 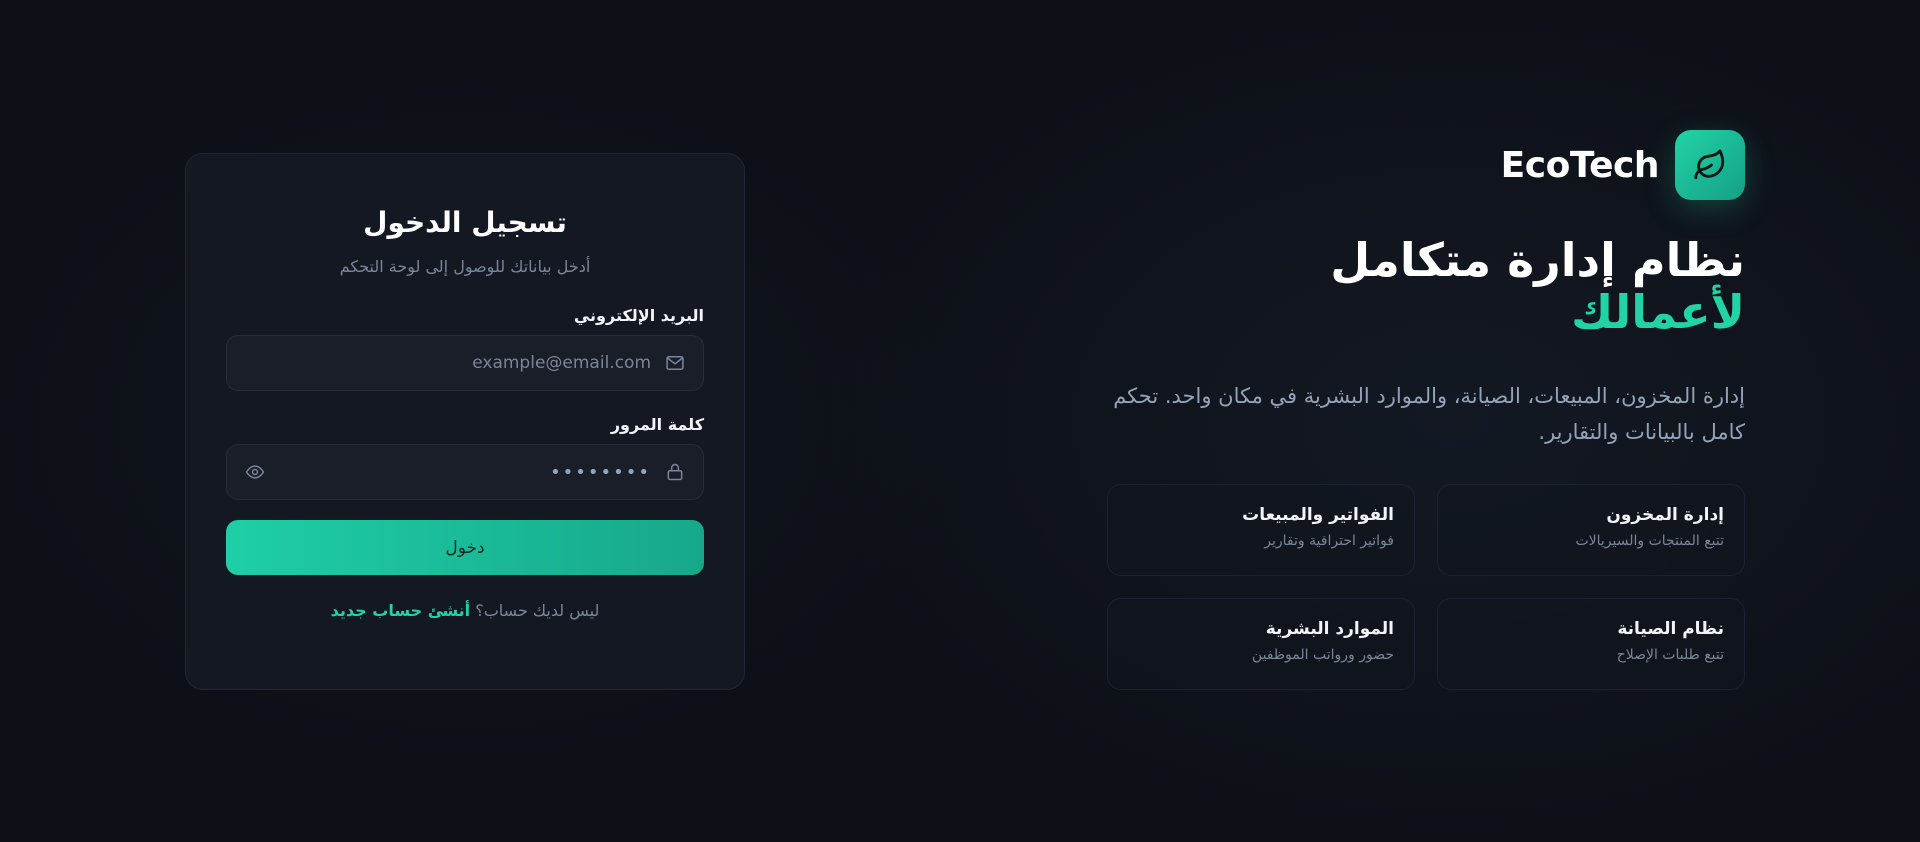 I want to click on feature-card-maintenance: نظام الصيانة تتبع طلبات الإصلاح, so click(x=1591, y=644).